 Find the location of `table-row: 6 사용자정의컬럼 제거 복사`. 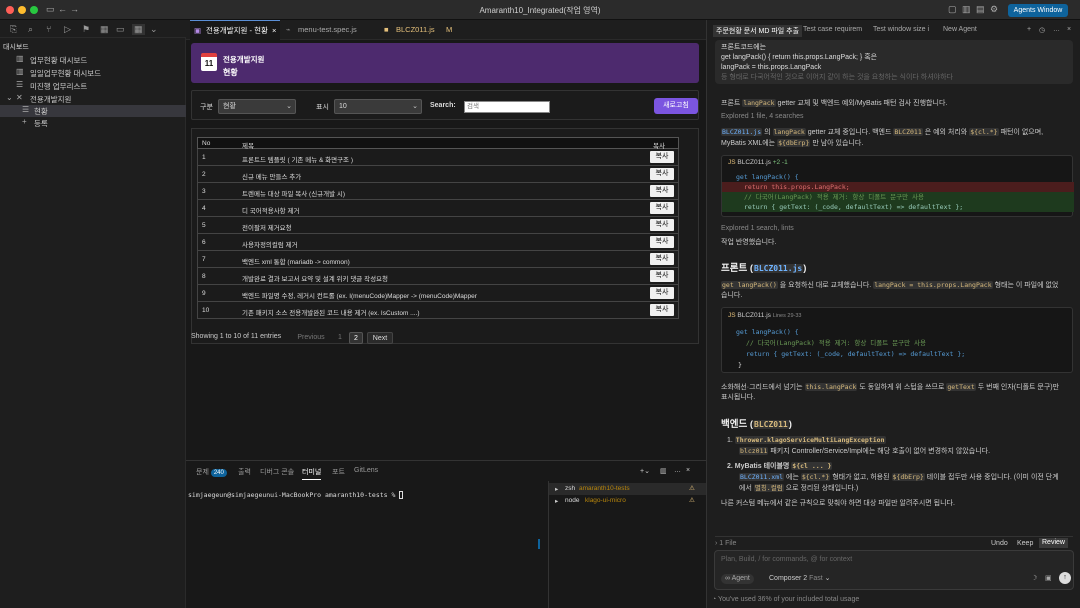

table-row: 6 사용자정의컬럼 제거 복사 is located at coordinates (438, 242).